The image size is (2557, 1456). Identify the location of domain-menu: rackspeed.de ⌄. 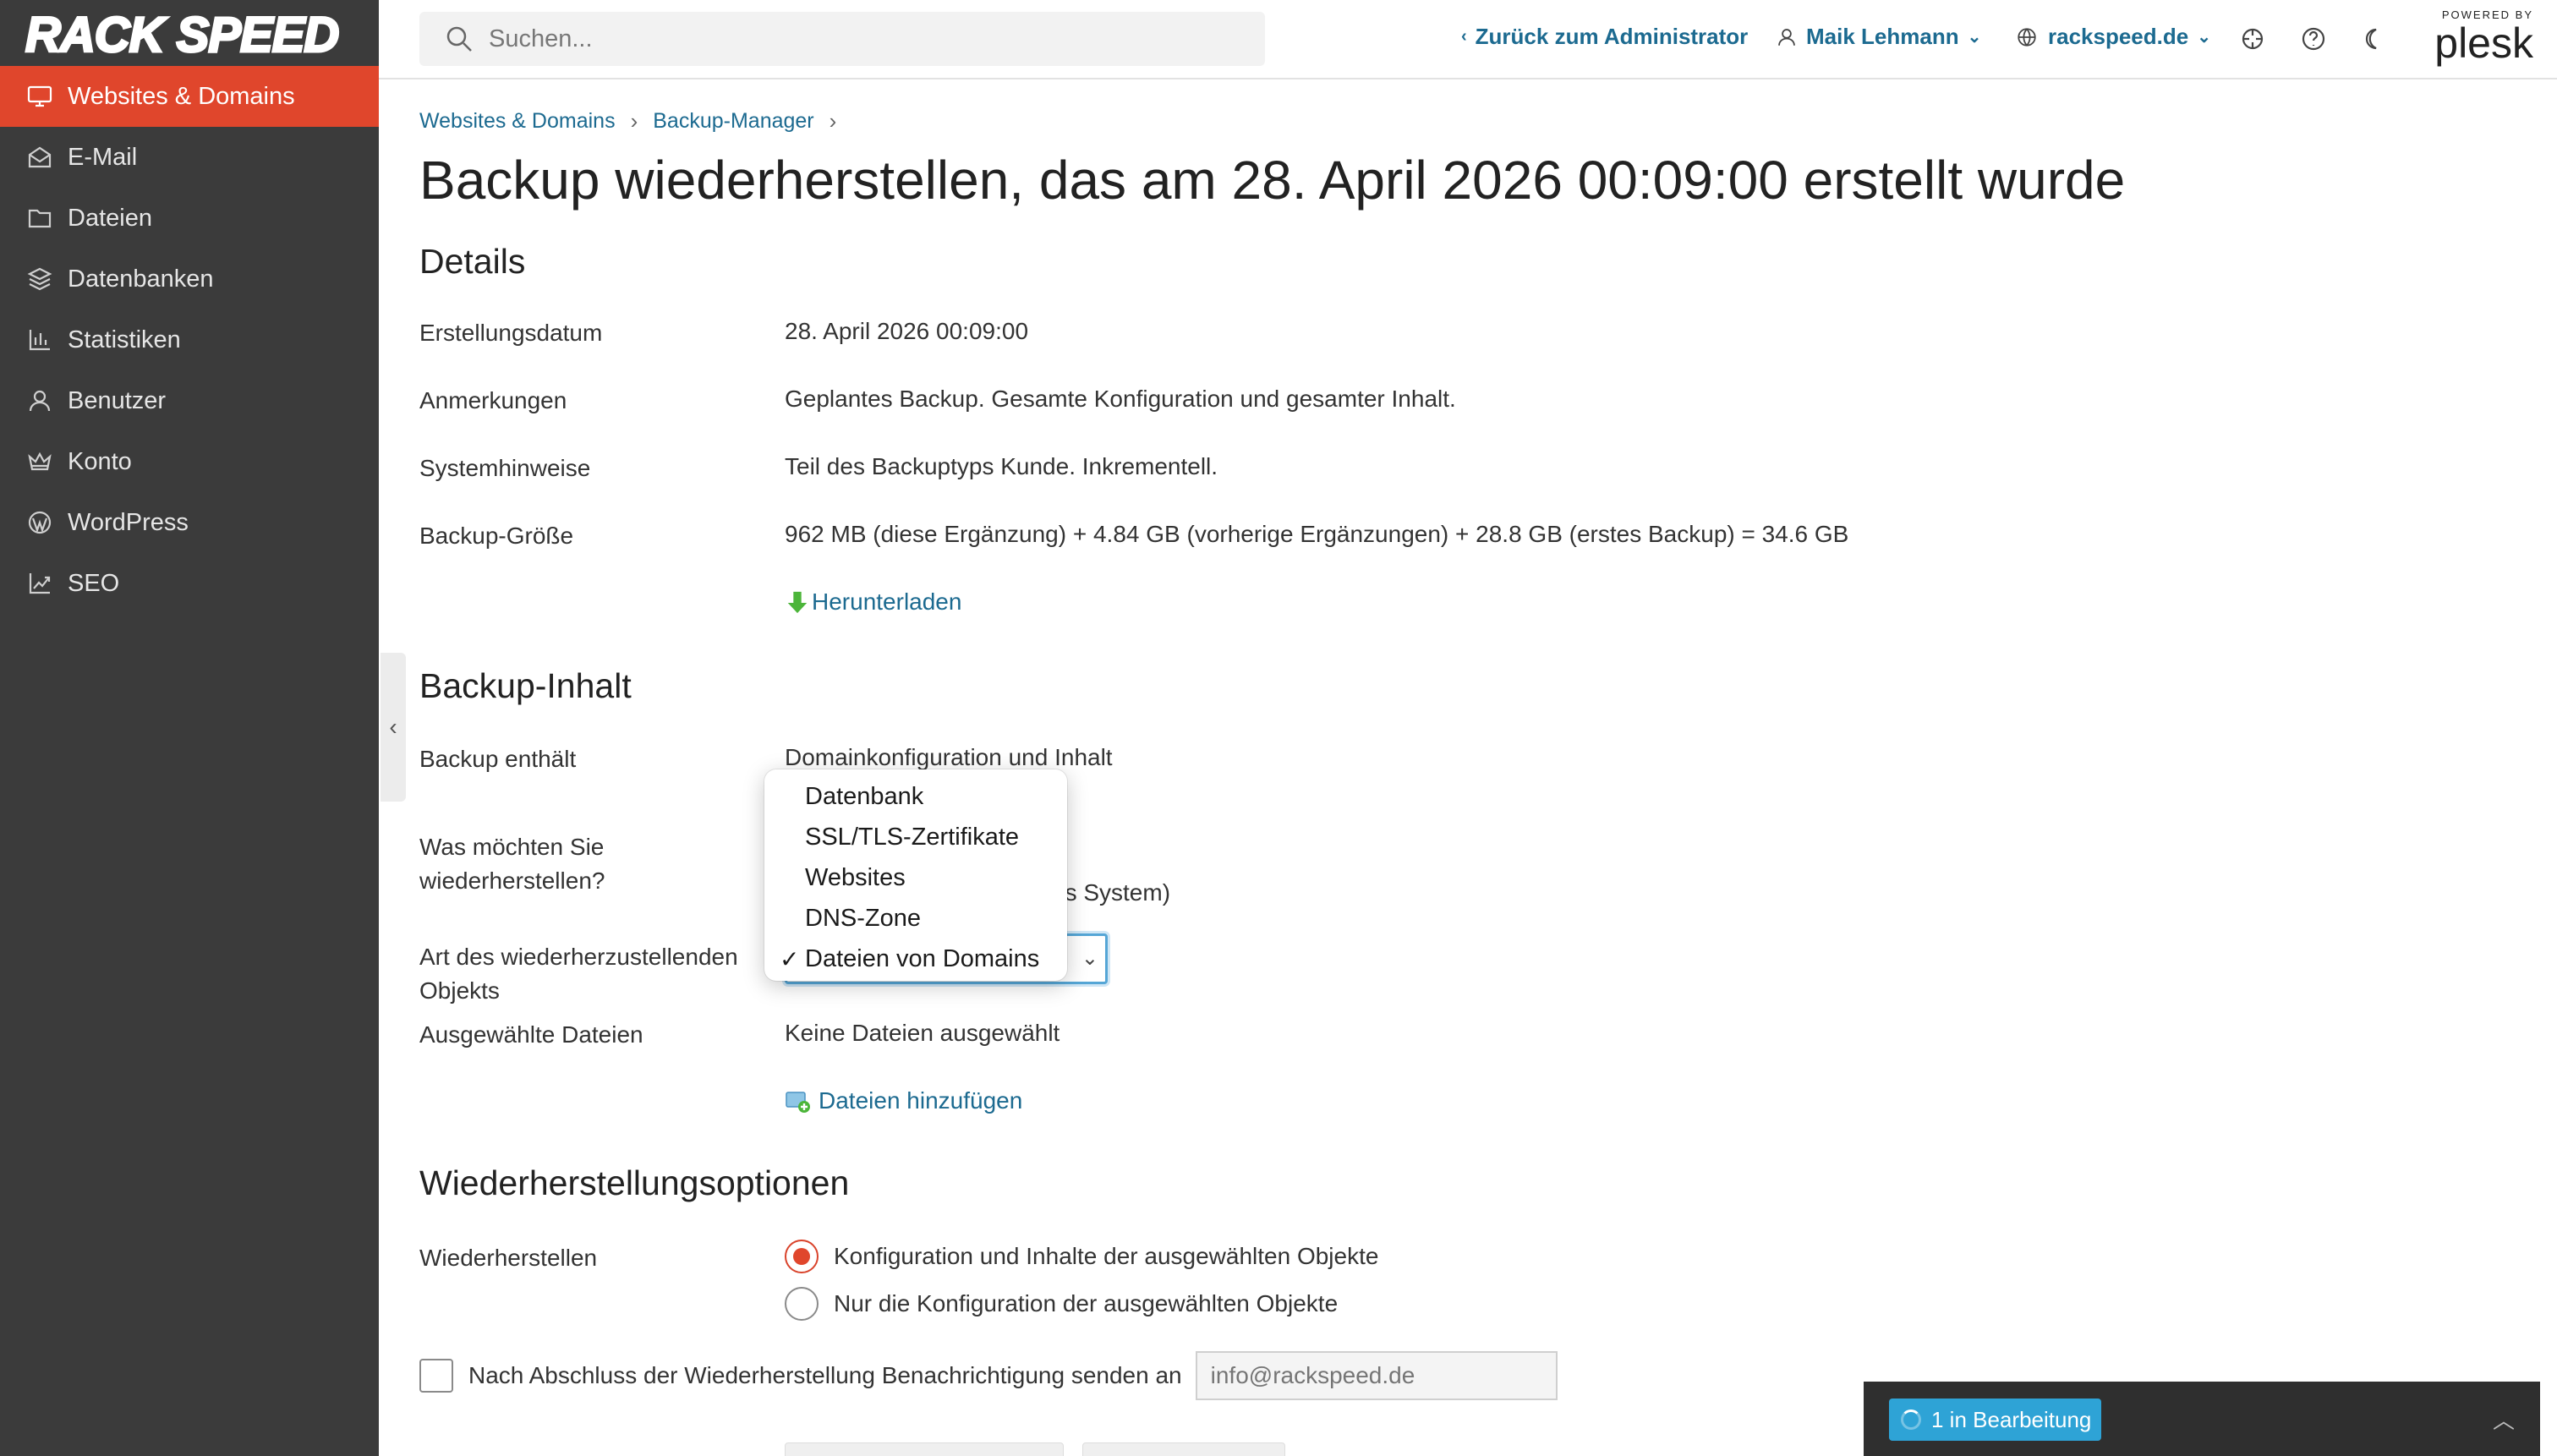
(2118, 37).